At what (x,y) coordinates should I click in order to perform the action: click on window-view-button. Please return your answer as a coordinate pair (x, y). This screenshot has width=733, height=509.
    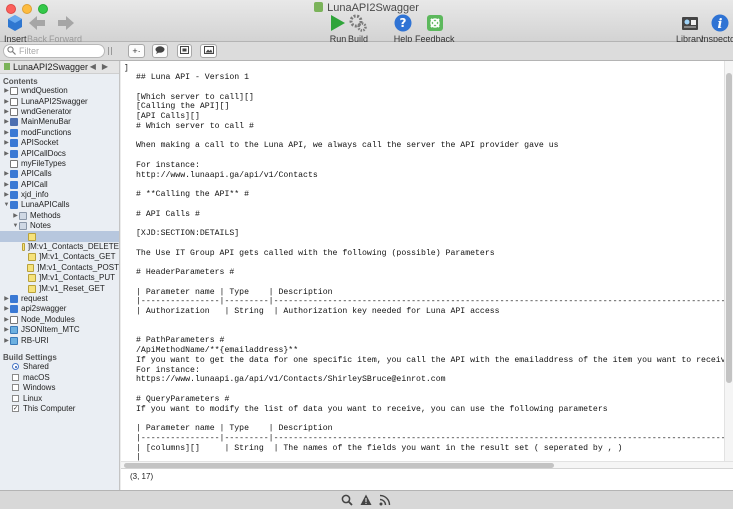
    Looking at the image, I should click on (184, 51).